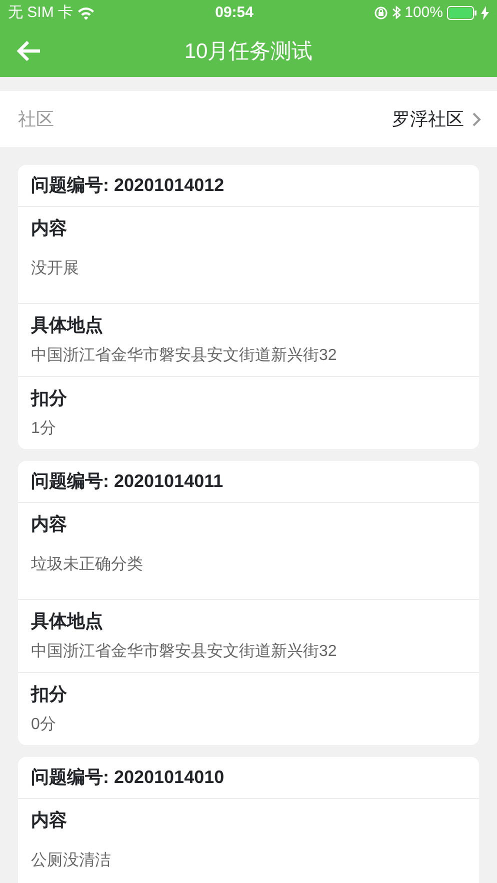  Describe the element at coordinates (248, 186) in the screenshot. I see `issue-number: 问题编号: 20201014012` at that location.